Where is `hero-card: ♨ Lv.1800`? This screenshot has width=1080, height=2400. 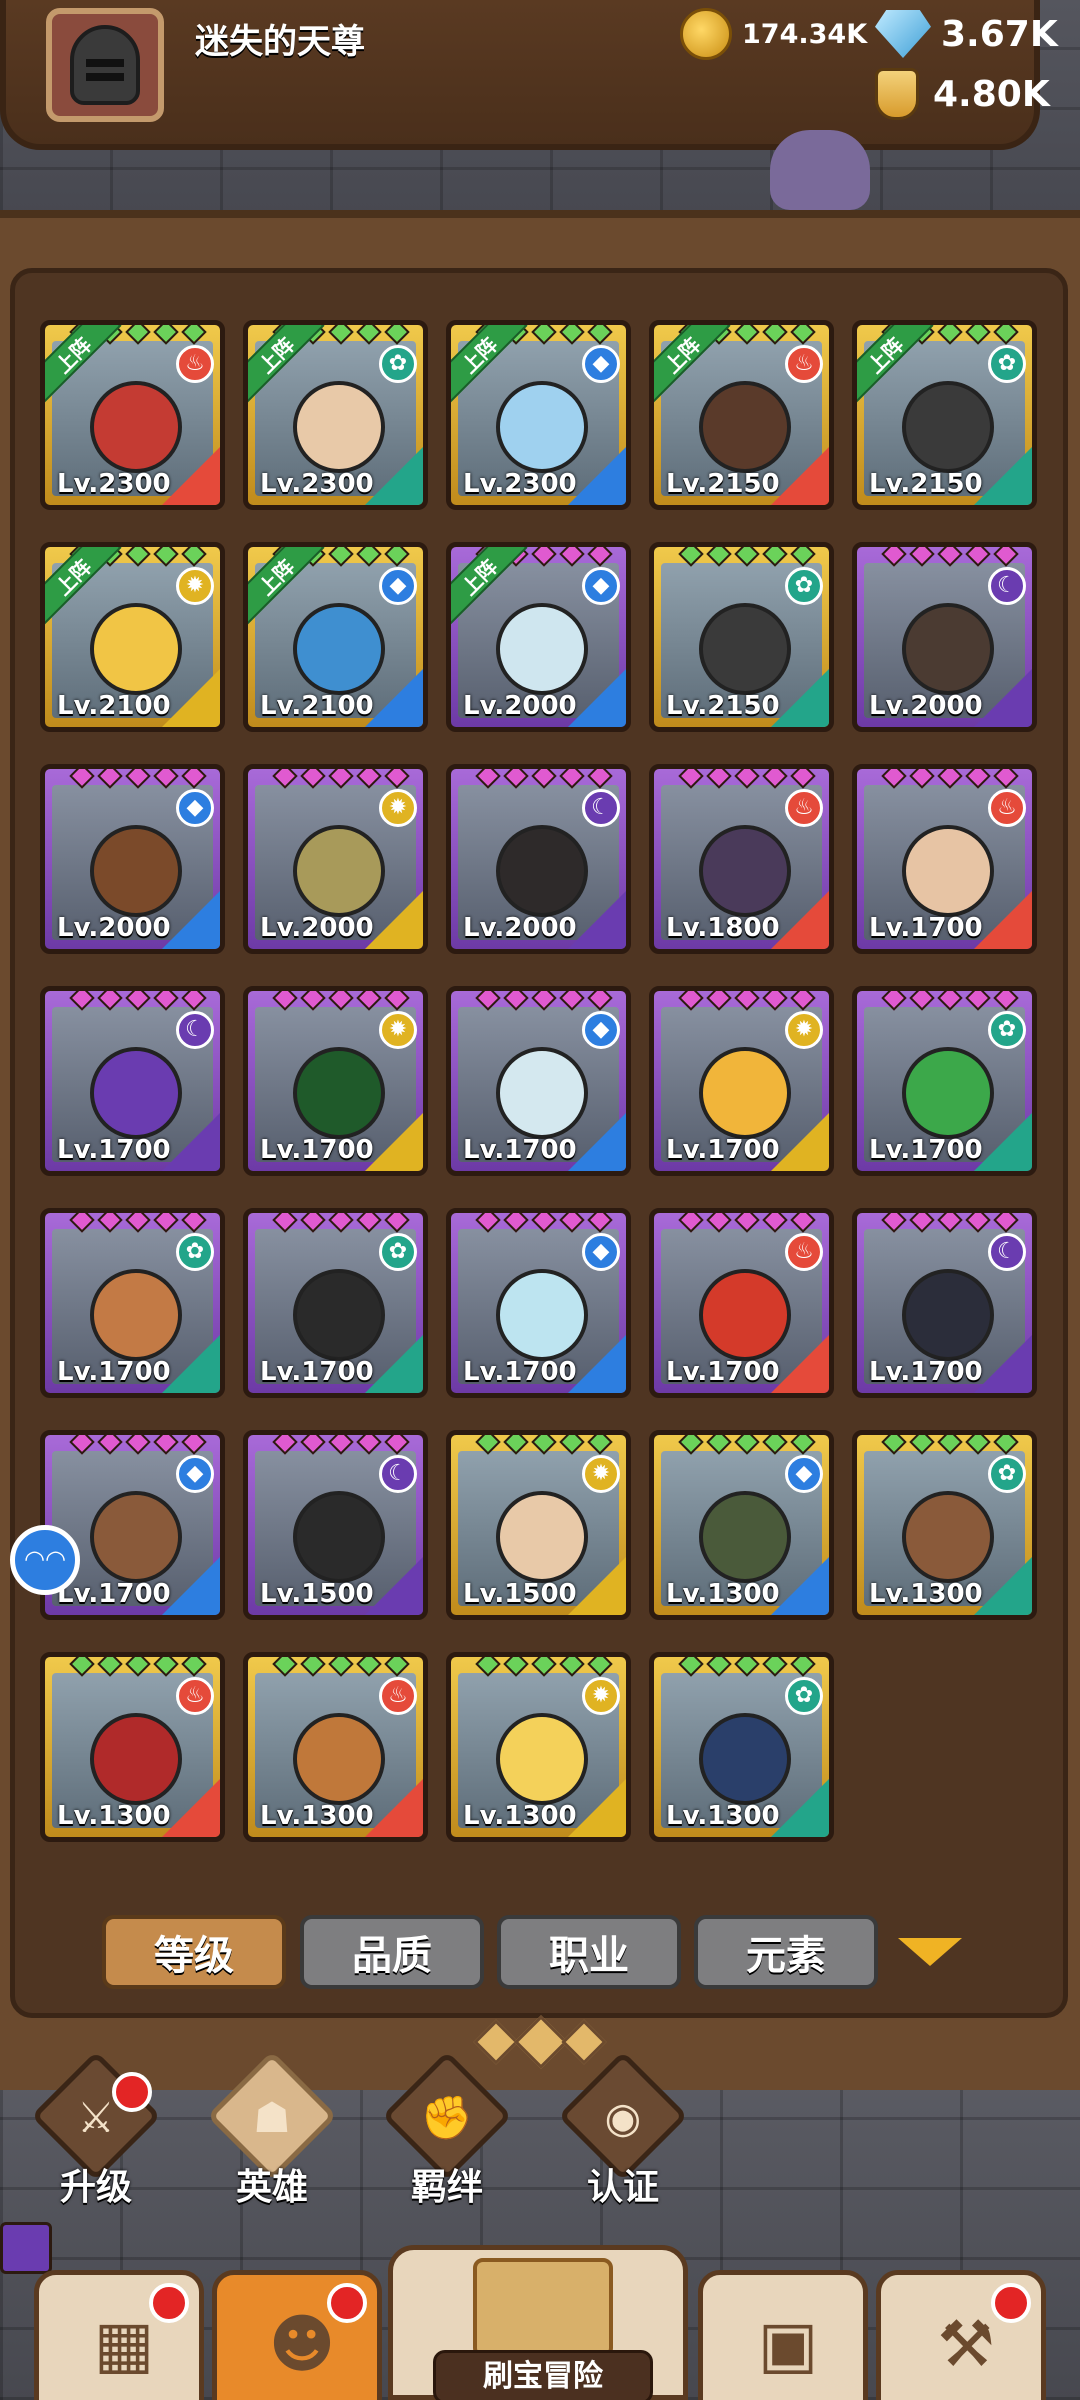
hero-card: ♨ Lv.1800 is located at coordinates (741, 859).